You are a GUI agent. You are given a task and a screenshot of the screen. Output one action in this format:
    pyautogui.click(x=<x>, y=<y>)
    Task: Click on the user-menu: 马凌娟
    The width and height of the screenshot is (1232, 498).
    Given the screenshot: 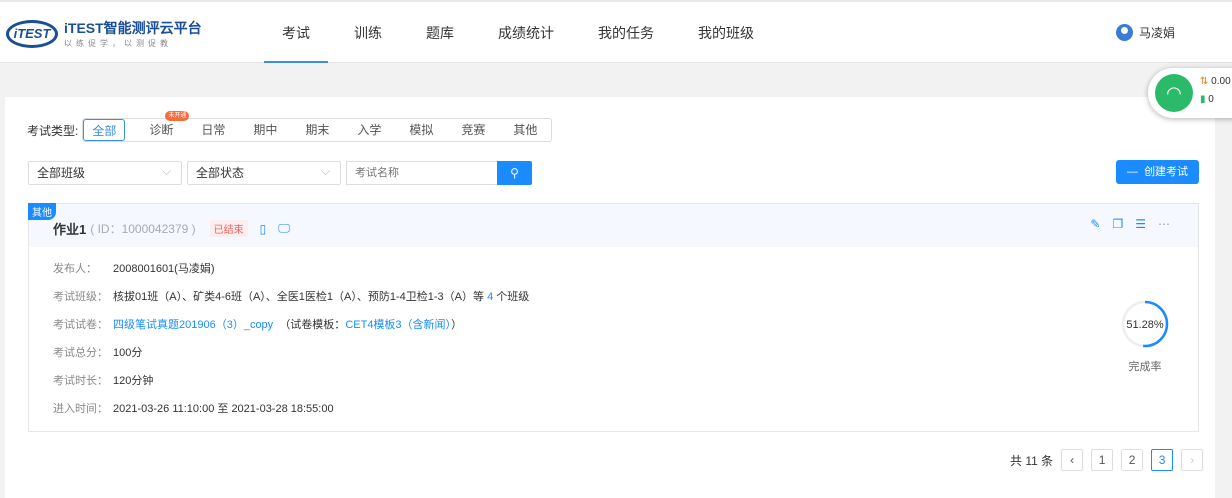 What is the action you would take?
    pyautogui.click(x=1145, y=32)
    